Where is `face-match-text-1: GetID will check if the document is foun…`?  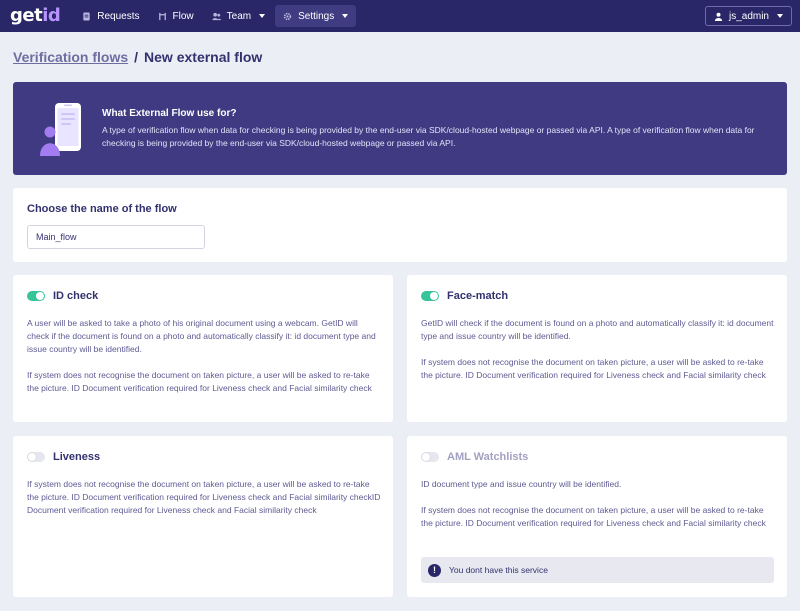 face-match-text-1: GetID will check if the document is foun… is located at coordinates (597, 329).